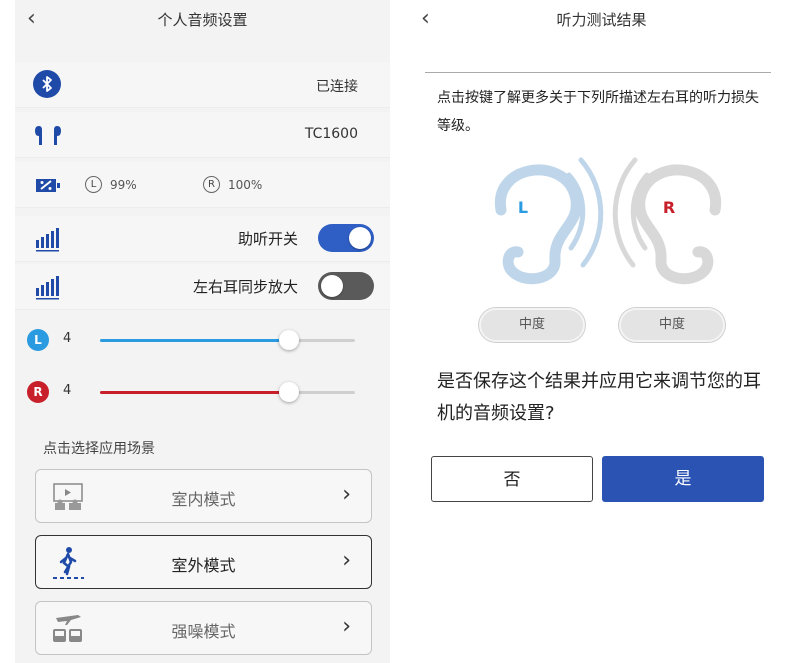 The height and width of the screenshot is (663, 800). I want to click on right-header: ‹ 听力测试结果, so click(601, 20).